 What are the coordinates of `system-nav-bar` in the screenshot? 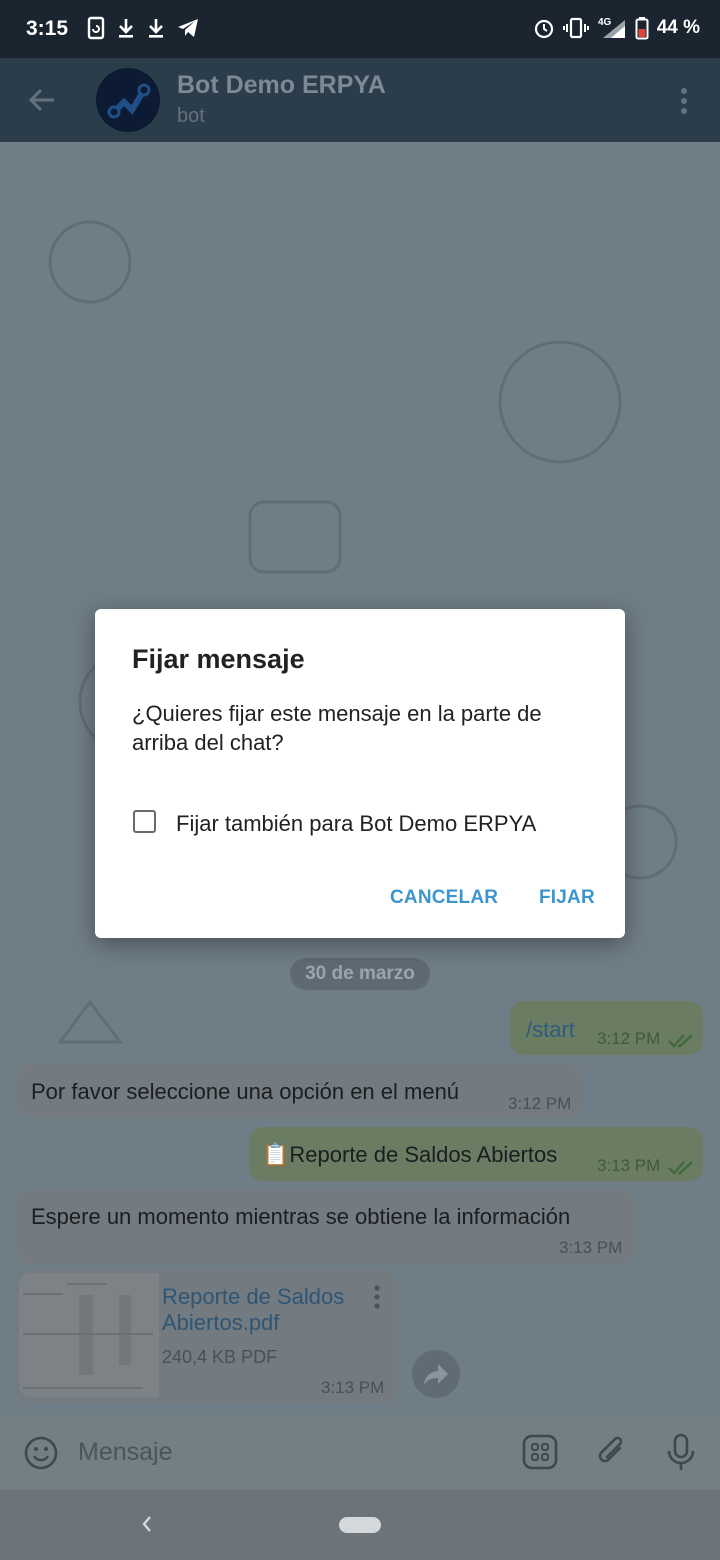 It's located at (360, 1525).